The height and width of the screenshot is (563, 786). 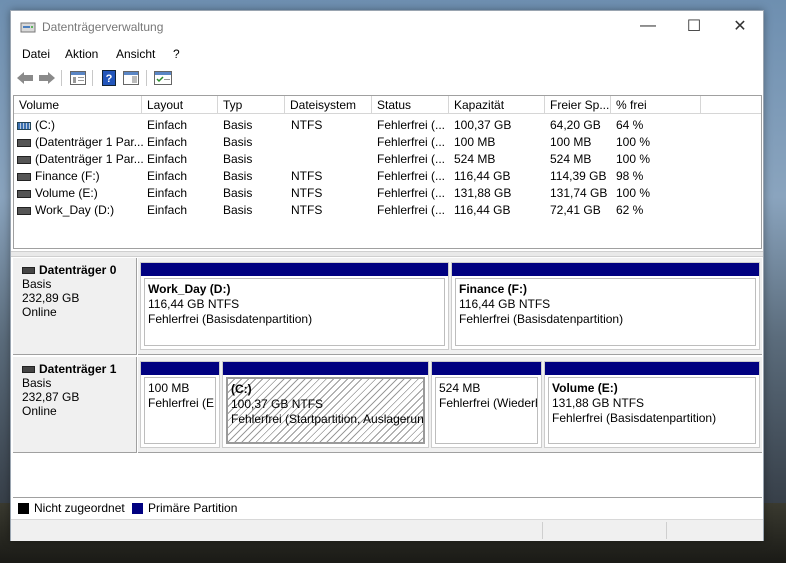 I want to click on status-bar, so click(x=387, y=530).